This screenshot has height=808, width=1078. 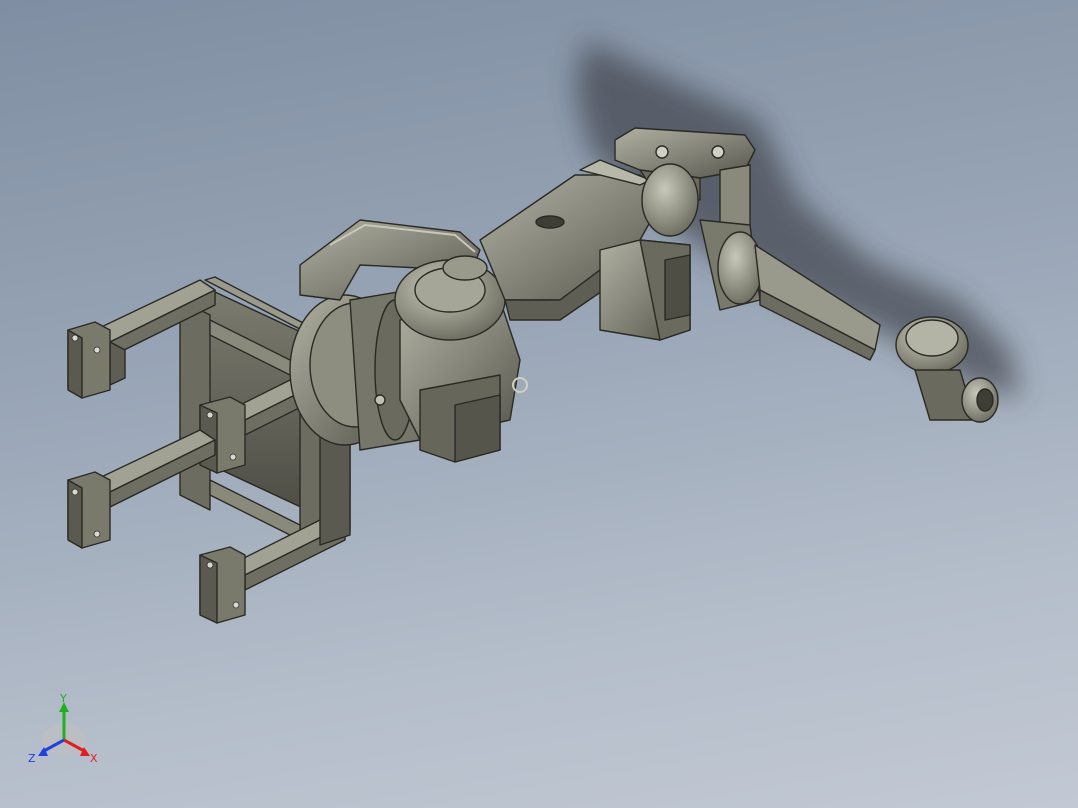 I want to click on z-axis-label: Z, so click(x=32, y=758).